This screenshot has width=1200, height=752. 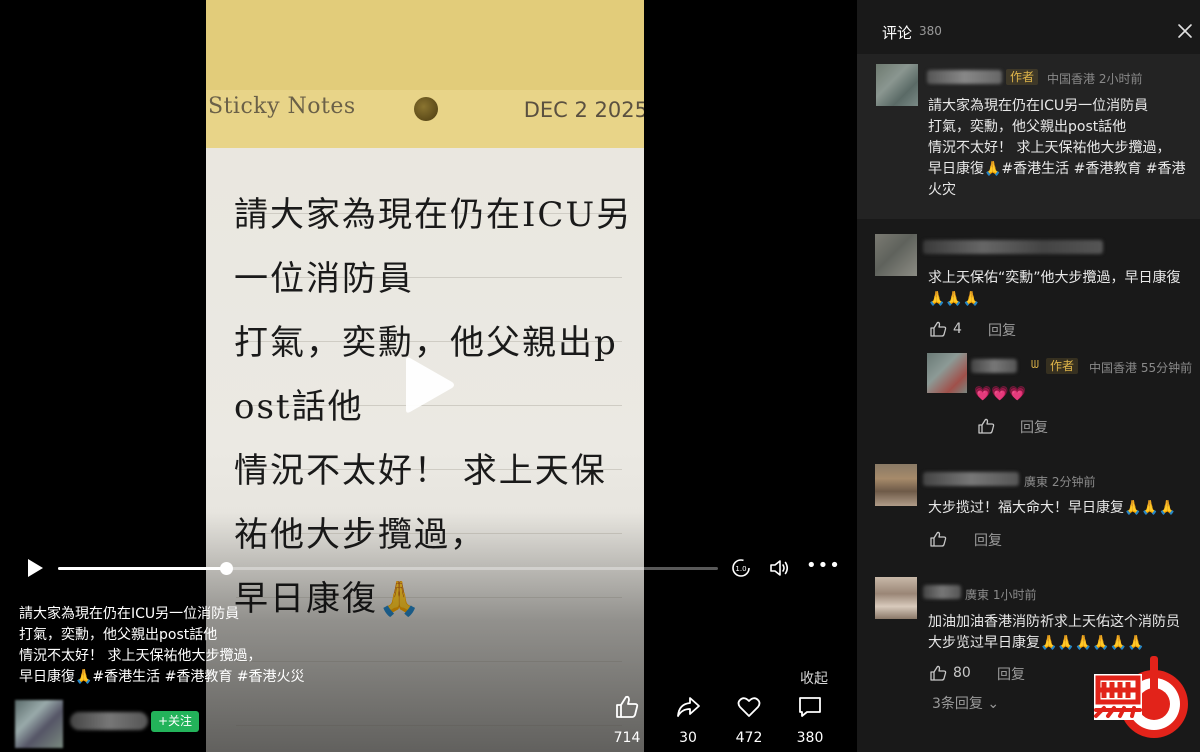 I want to click on favorite-count: 472, so click(x=749, y=738).